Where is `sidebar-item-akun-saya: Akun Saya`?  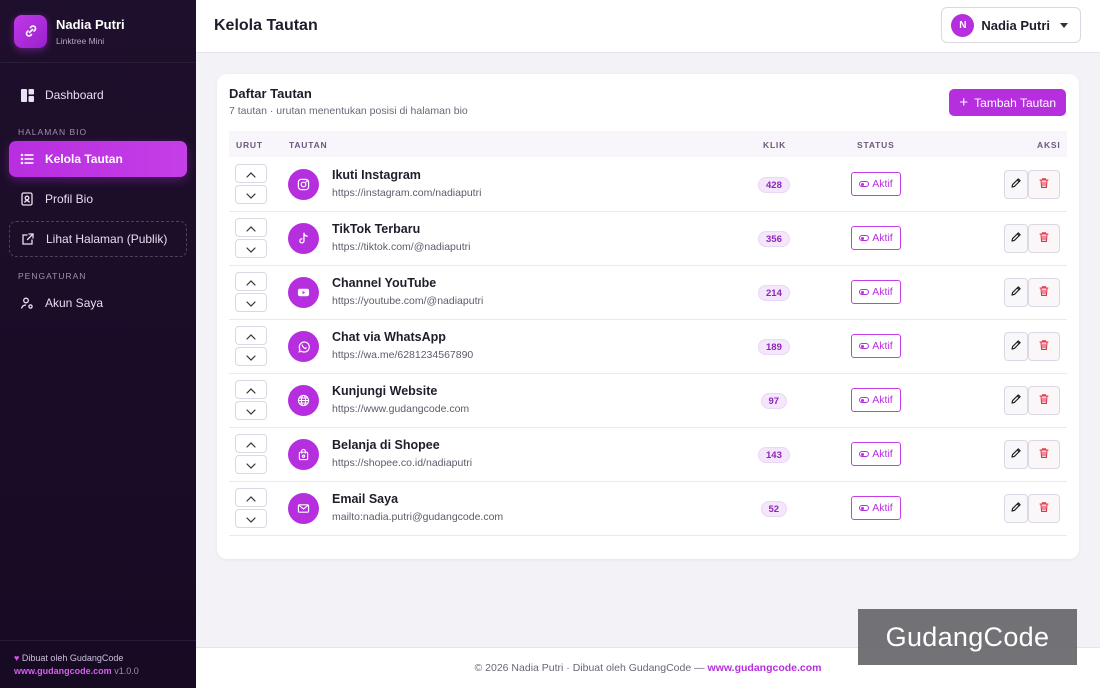
sidebar-item-akun-saya: Akun Saya is located at coordinates (98, 303).